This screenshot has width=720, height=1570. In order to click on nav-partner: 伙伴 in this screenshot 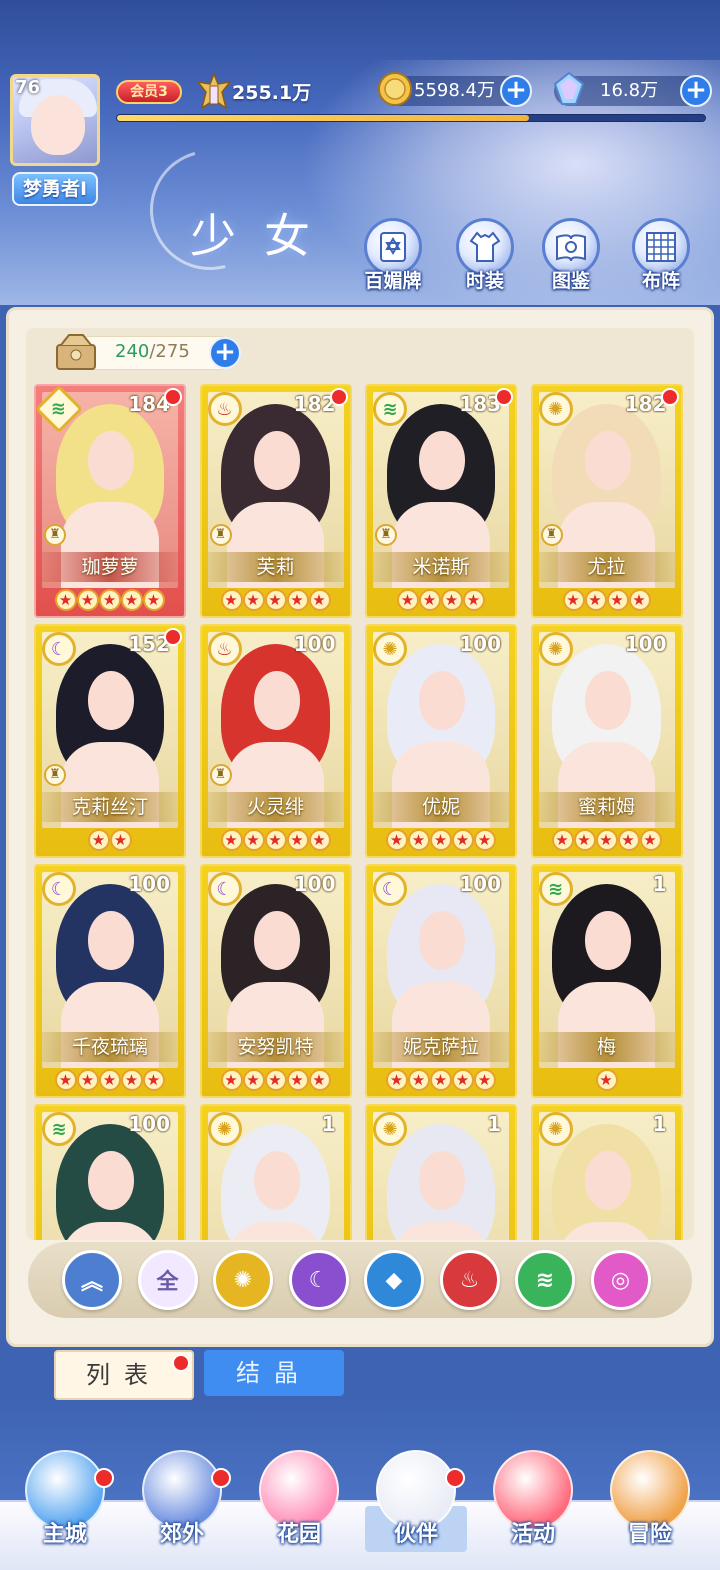, I will do `click(416, 1505)`.